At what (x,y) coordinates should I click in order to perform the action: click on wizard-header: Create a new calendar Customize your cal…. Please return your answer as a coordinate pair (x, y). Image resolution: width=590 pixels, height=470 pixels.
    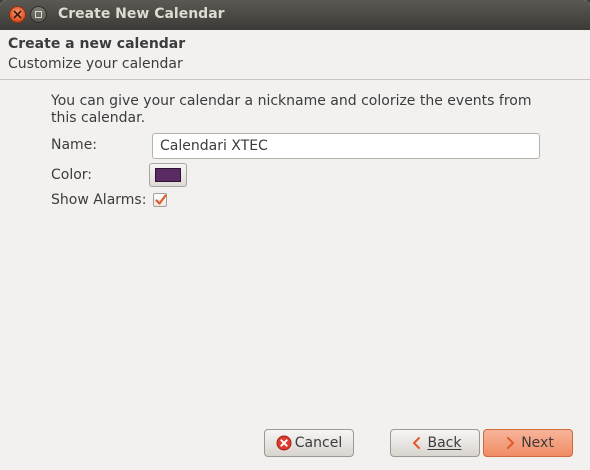
    Looking at the image, I should click on (295, 55).